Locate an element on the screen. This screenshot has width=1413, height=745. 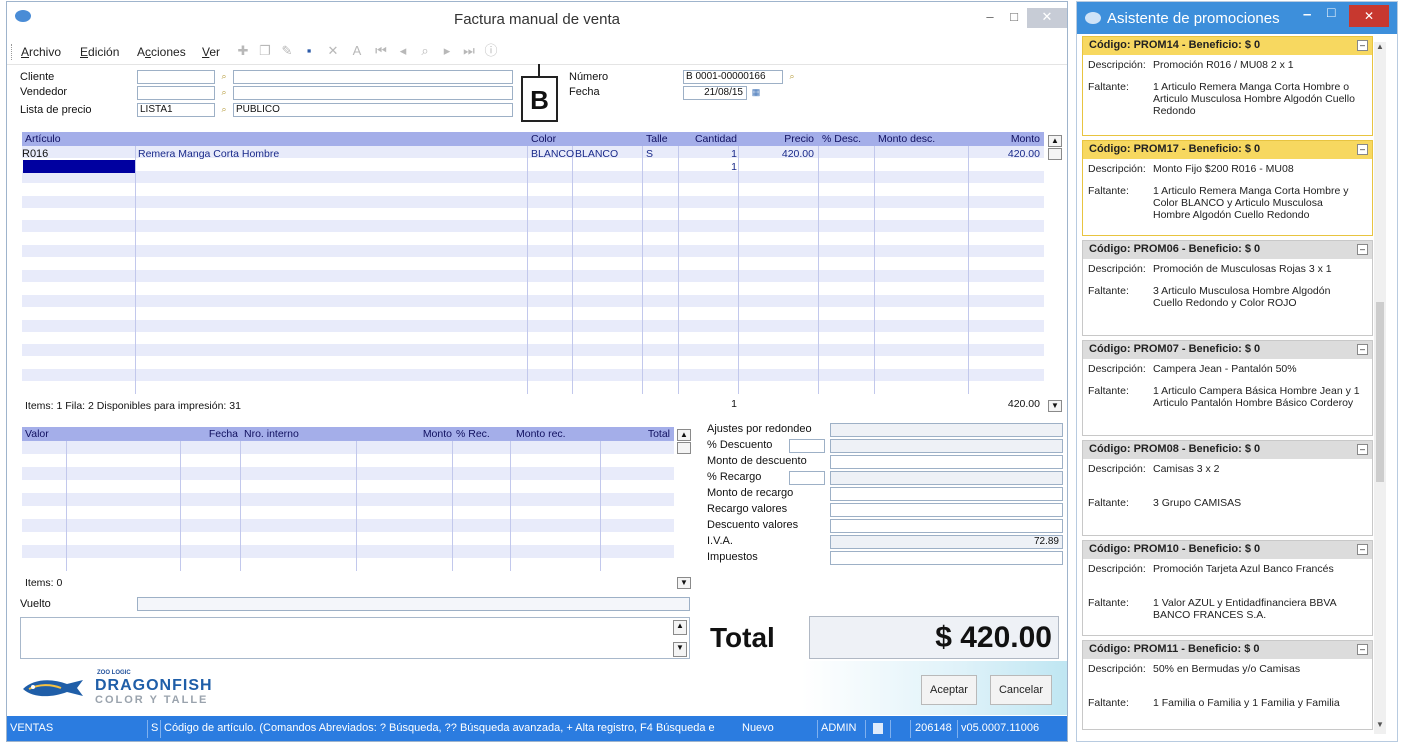
col-total: Total is located at coordinates (636, 434).